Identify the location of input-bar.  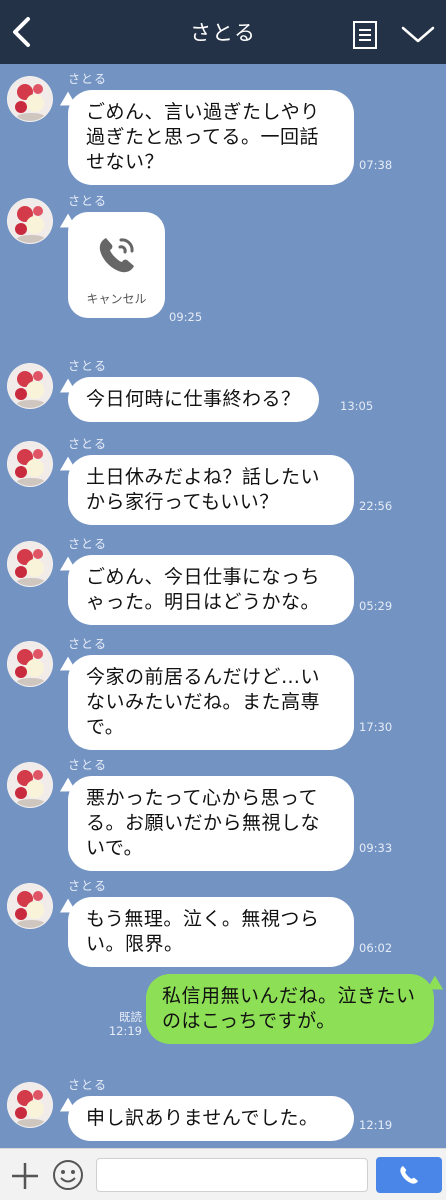
(223, 1174).